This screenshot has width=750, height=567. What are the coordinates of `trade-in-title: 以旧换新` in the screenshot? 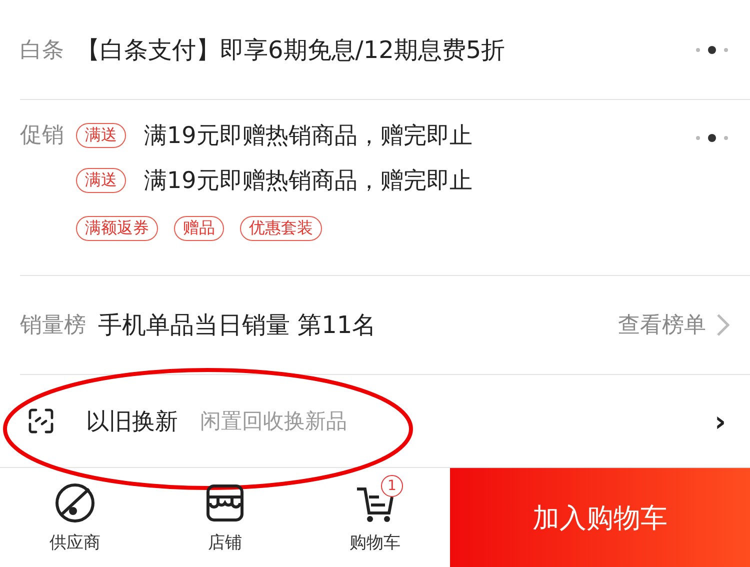 It's located at (132, 421).